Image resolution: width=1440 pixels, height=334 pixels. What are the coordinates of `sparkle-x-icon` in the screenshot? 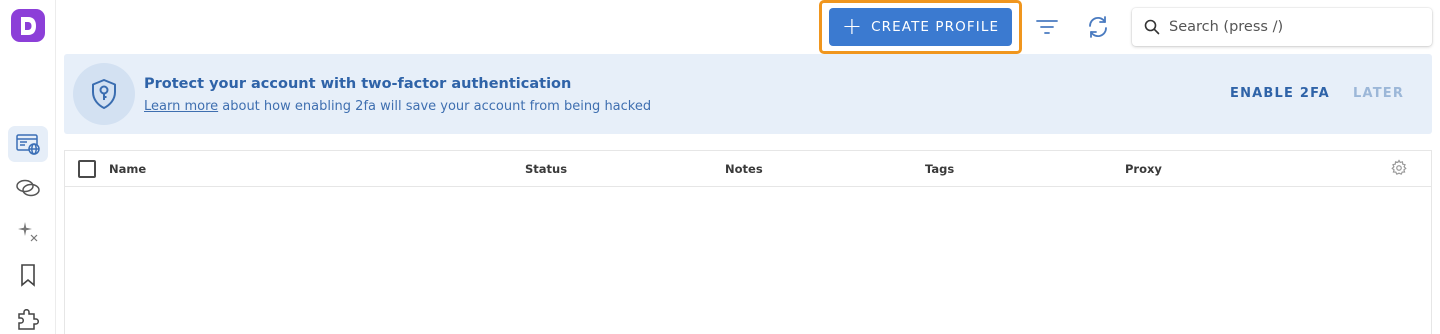 It's located at (28, 232).